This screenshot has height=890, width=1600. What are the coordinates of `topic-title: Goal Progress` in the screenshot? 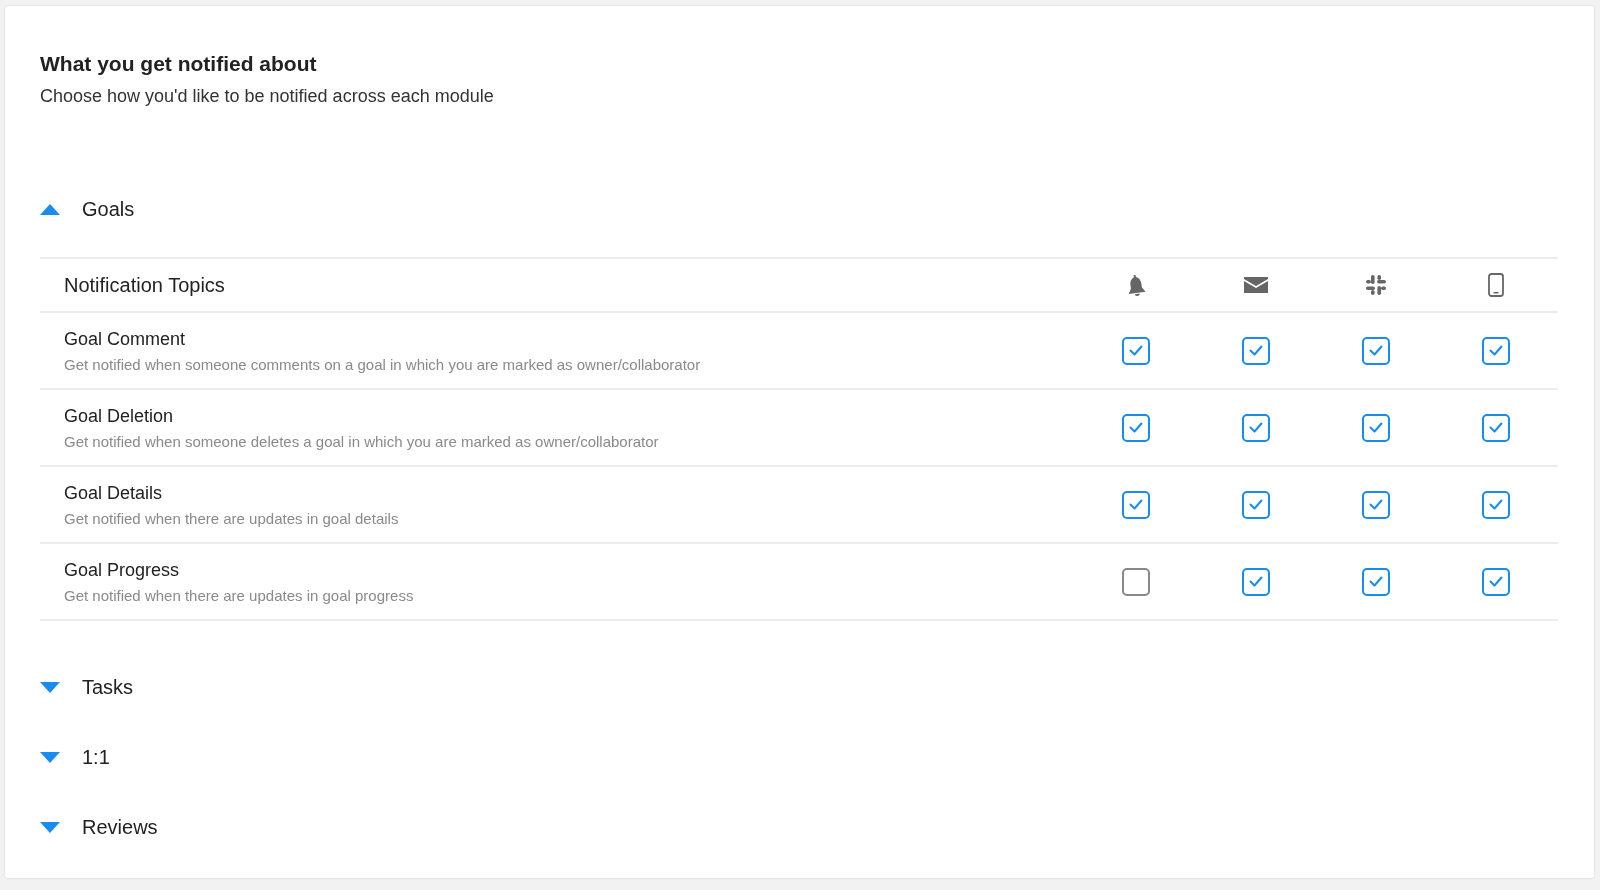 It's located at (122, 570).